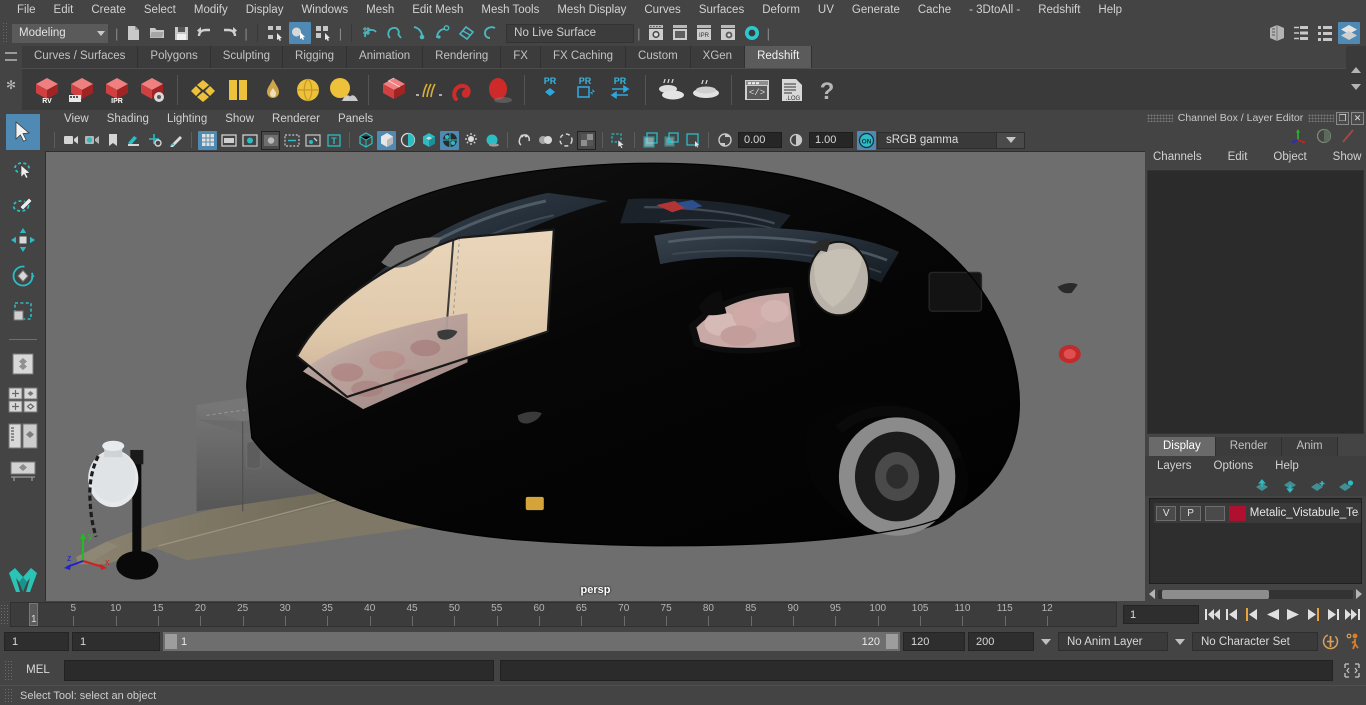 The image size is (1366, 705). Describe the element at coordinates (1255, 541) in the screenshot. I see `layer-list: V P Metalic_Vistabule_Tear` at that location.